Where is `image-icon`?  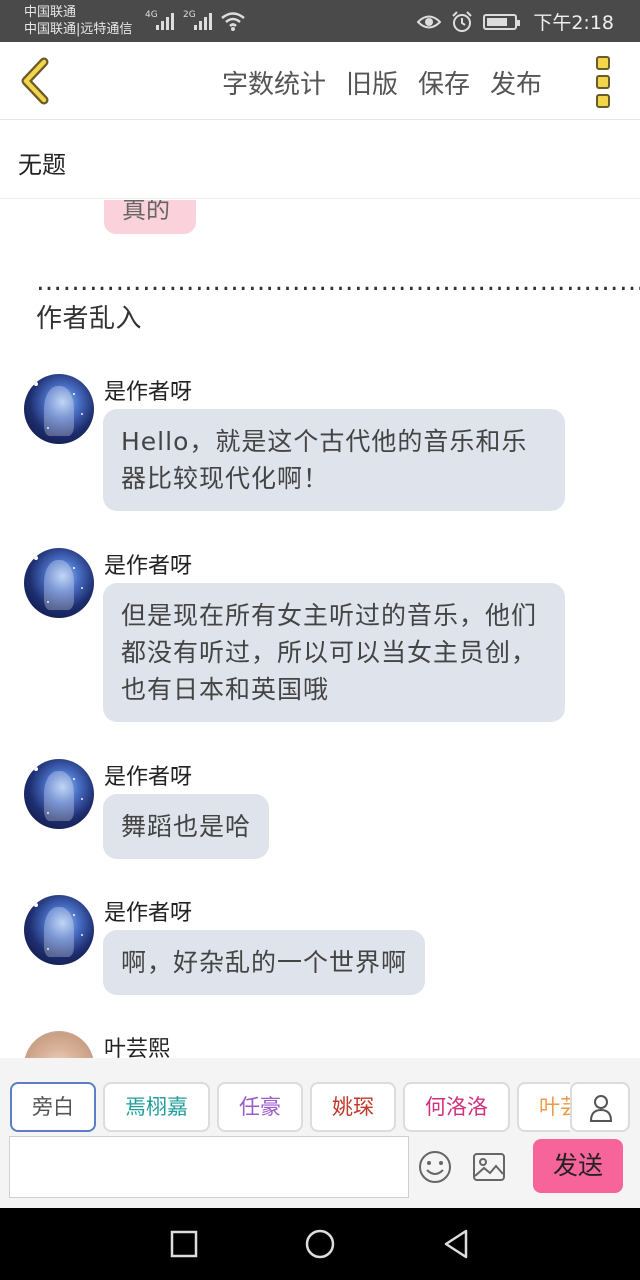
image-icon is located at coordinates (489, 1167).